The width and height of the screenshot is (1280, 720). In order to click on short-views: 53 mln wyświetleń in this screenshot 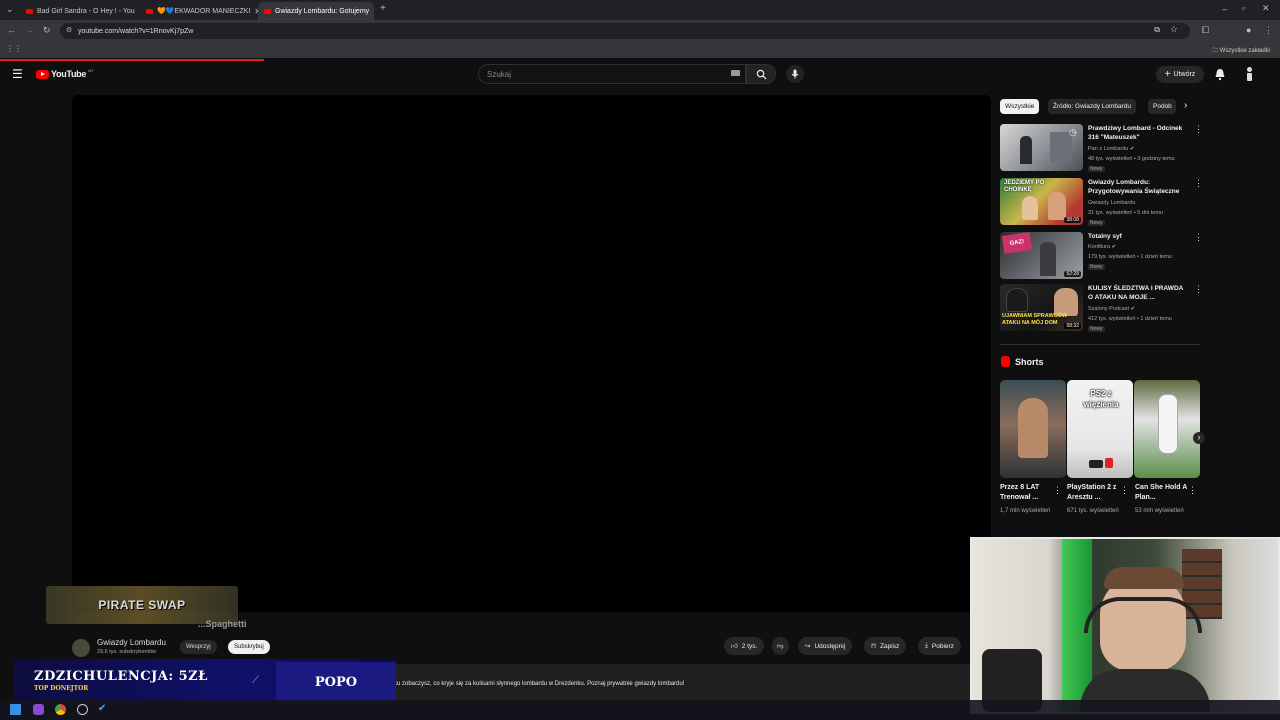, I will do `click(1159, 511)`.